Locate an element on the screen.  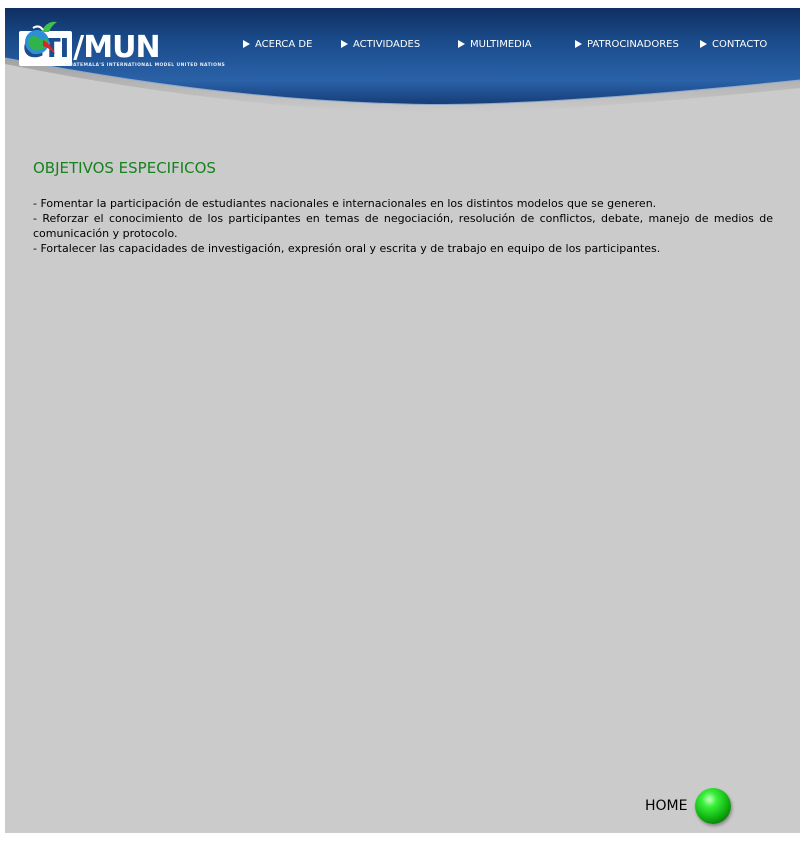
nav-item-label: PATROCINADORES is located at coordinates (633, 44).